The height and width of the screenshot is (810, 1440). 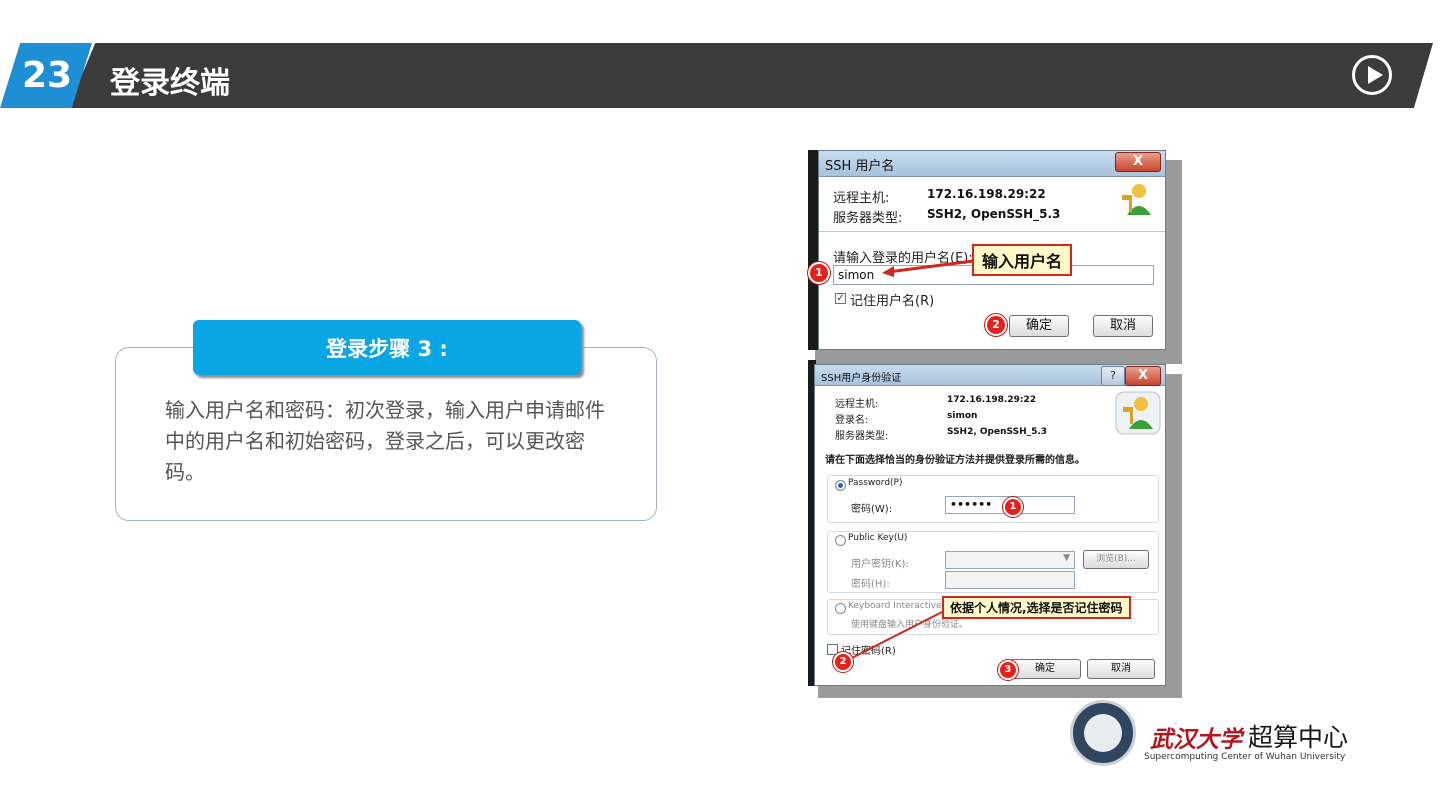 I want to click on chevron-down-icon: ▼, so click(x=1066, y=558).